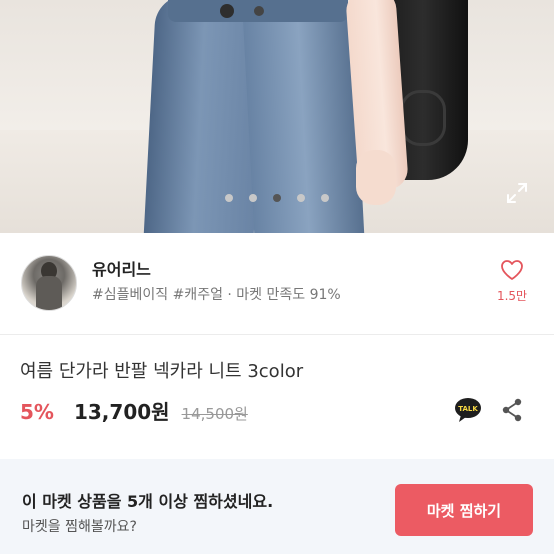 This screenshot has height=554, width=554. I want to click on talk-label: TALK, so click(468, 409).